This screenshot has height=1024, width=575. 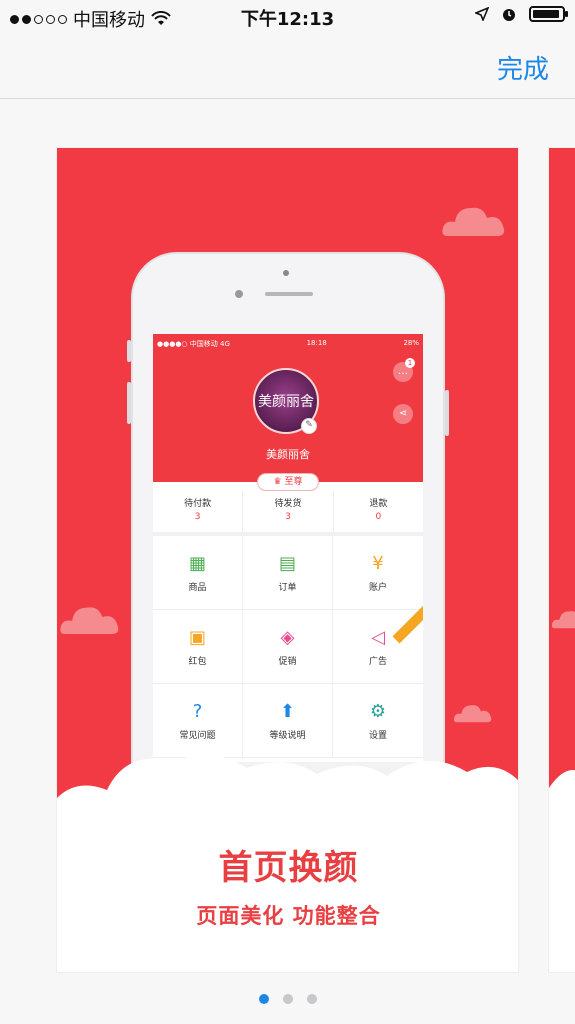 I want to click on gear-icon: ⚙, so click(x=378, y=711).